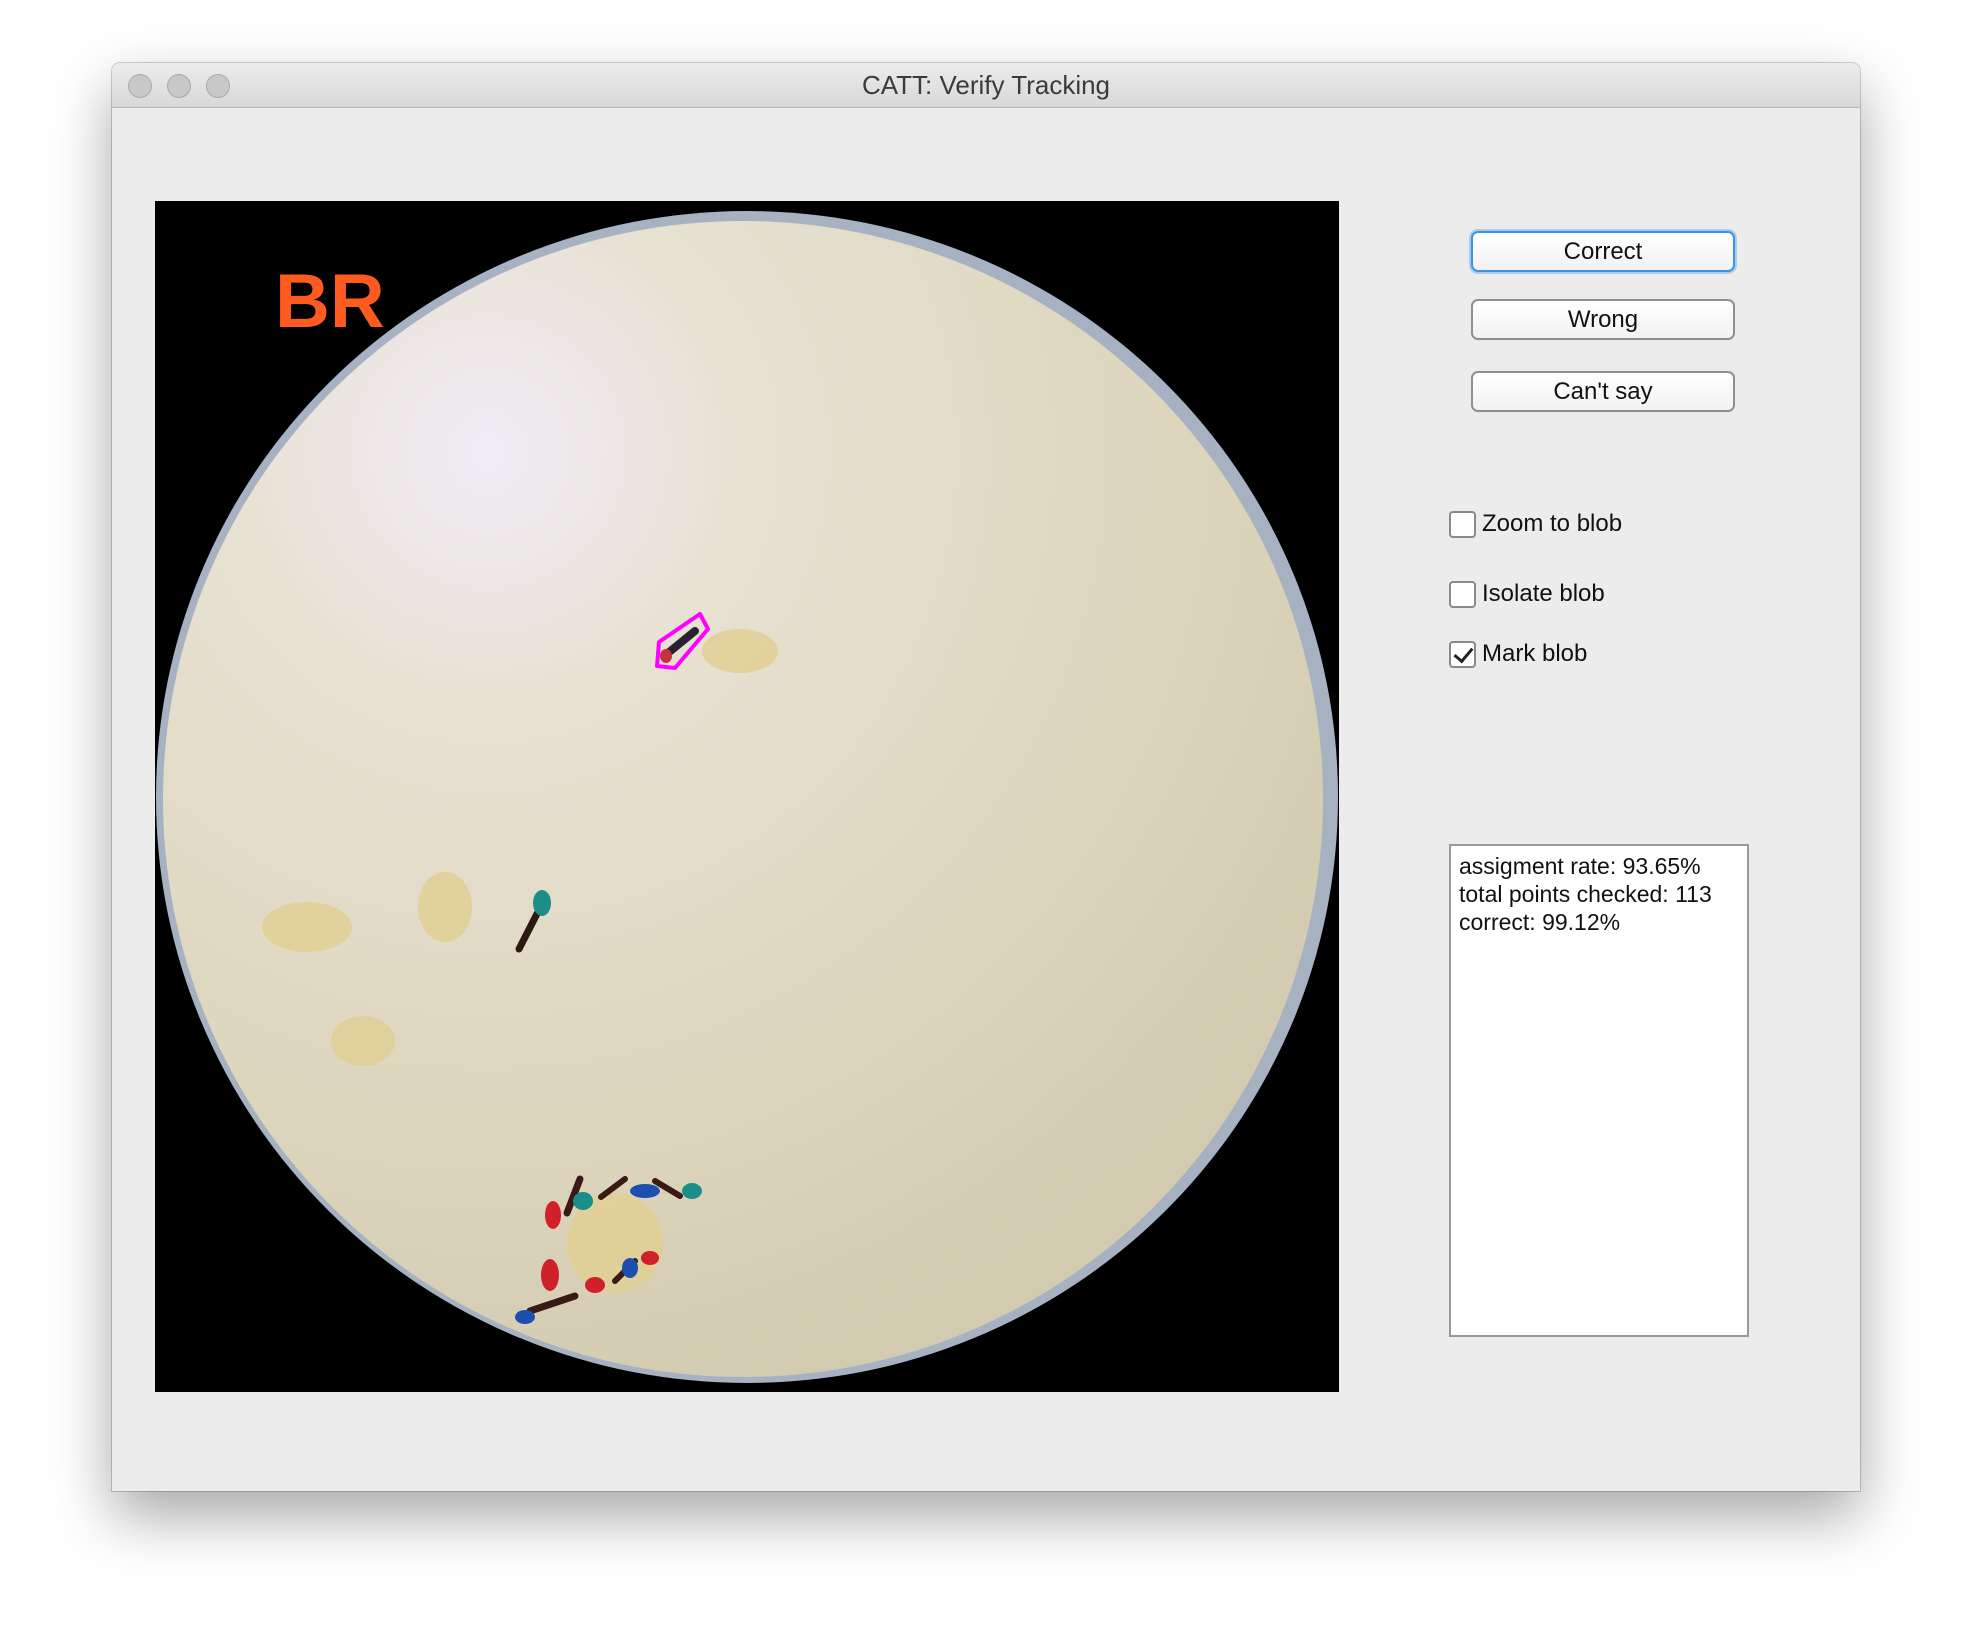  Describe the element at coordinates (1543, 593) in the screenshot. I see `isolate-blob-label: Isolate blob` at that location.